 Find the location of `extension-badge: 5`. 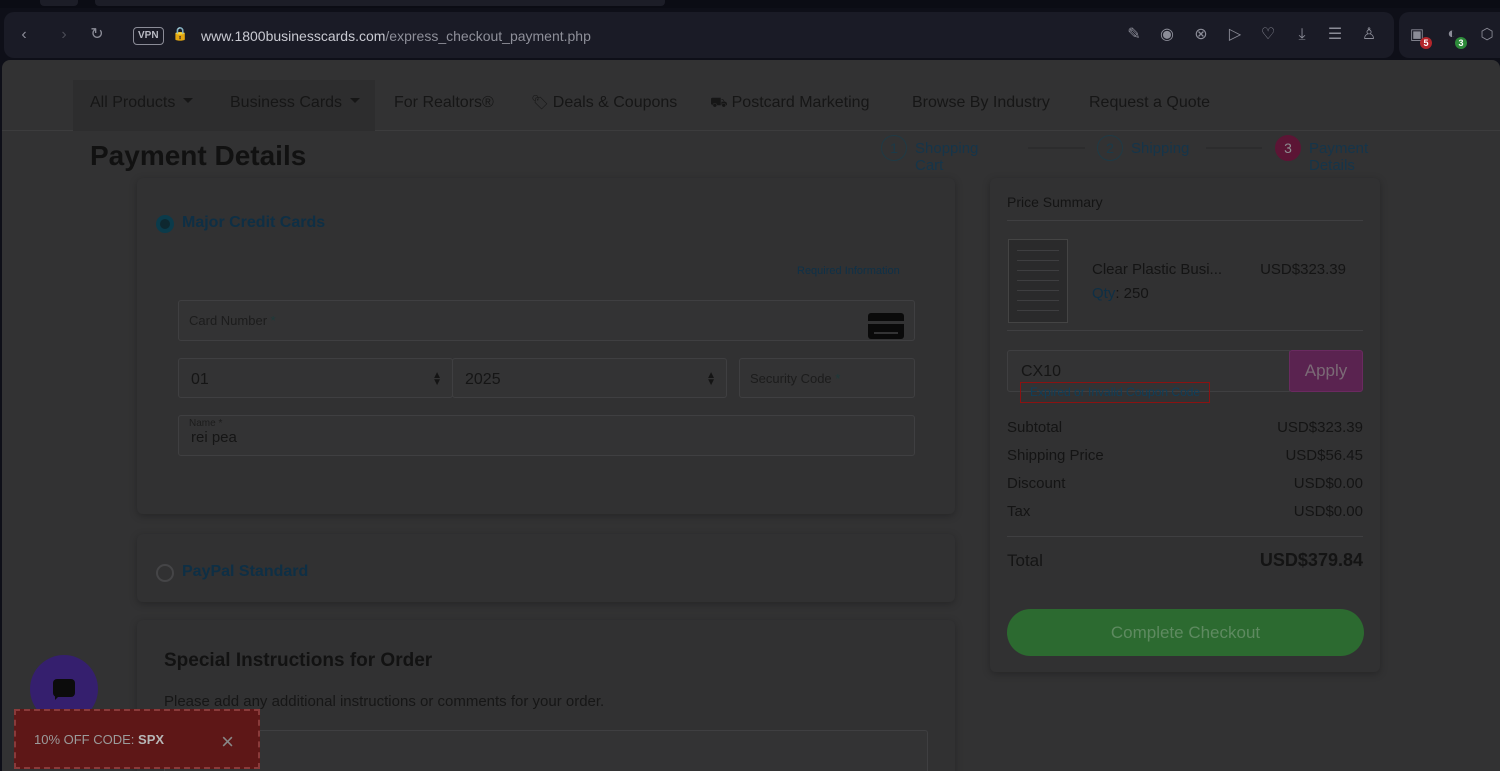

extension-badge: 5 is located at coordinates (1426, 43).